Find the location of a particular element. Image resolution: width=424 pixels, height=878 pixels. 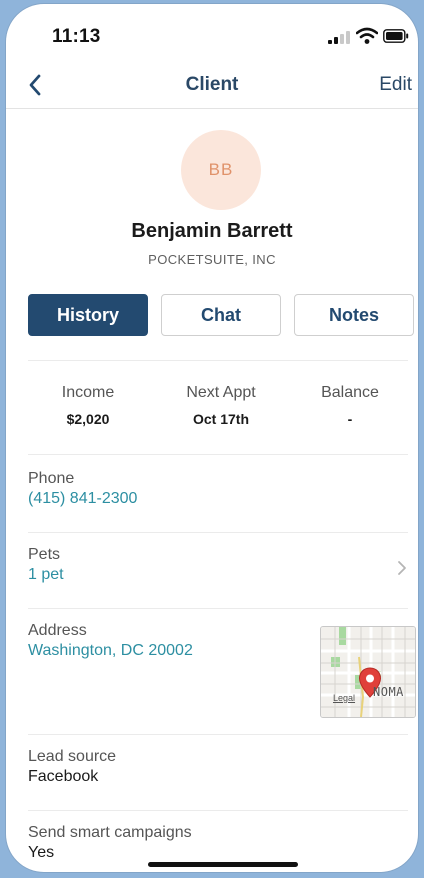

pets-row: Pets 1 pet is located at coordinates (218, 570).